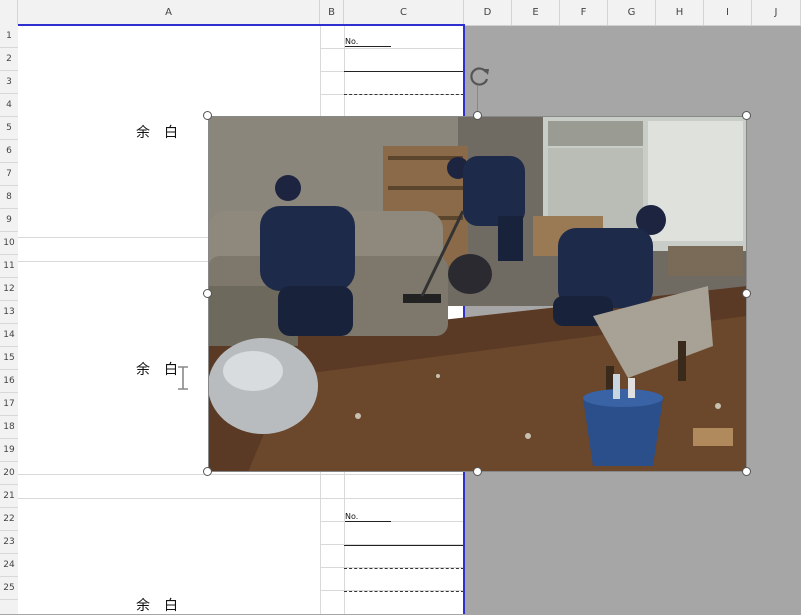 The image size is (801, 615). Describe the element at coordinates (9, 450) in the screenshot. I see `row-header: 19` at that location.